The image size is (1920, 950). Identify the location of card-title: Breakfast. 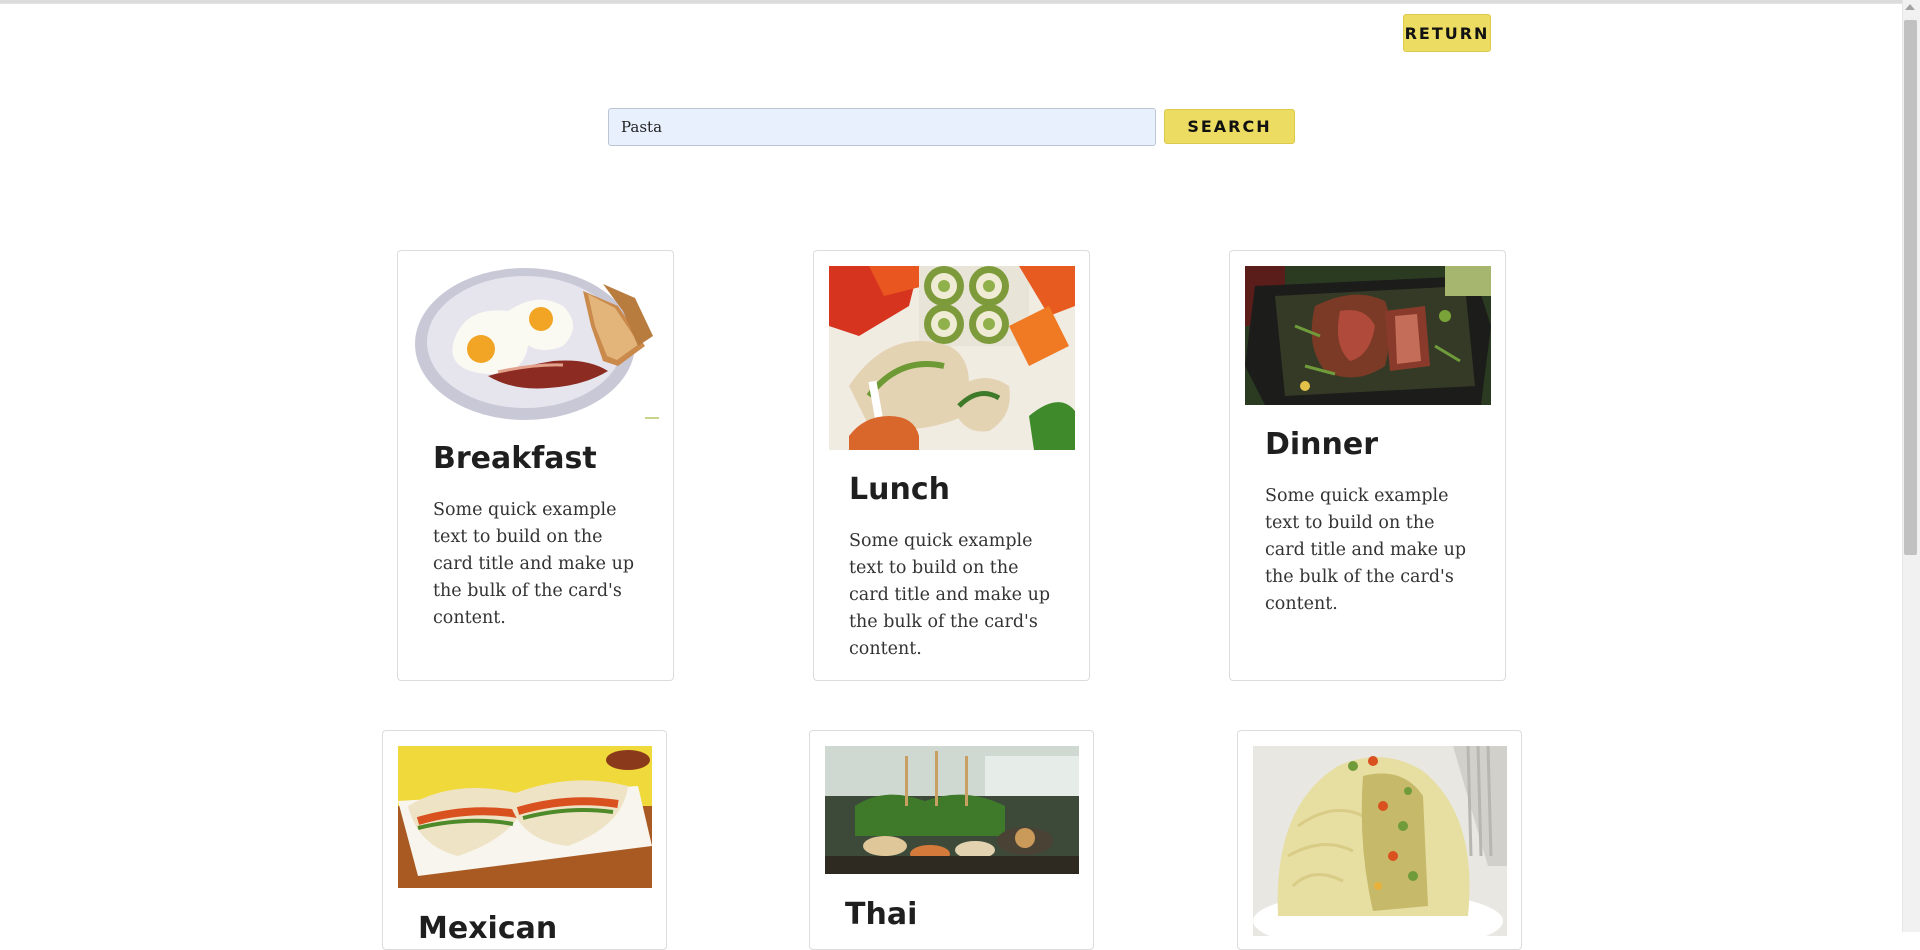
(515, 458).